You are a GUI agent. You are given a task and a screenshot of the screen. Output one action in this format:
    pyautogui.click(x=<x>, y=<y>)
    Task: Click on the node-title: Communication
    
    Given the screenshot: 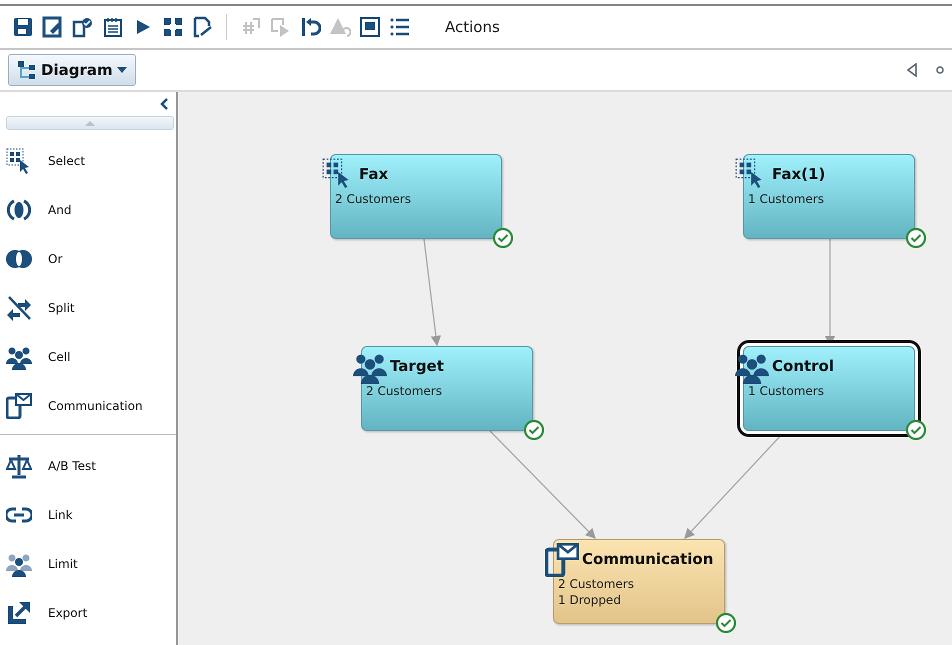 What is the action you would take?
    pyautogui.click(x=648, y=559)
    